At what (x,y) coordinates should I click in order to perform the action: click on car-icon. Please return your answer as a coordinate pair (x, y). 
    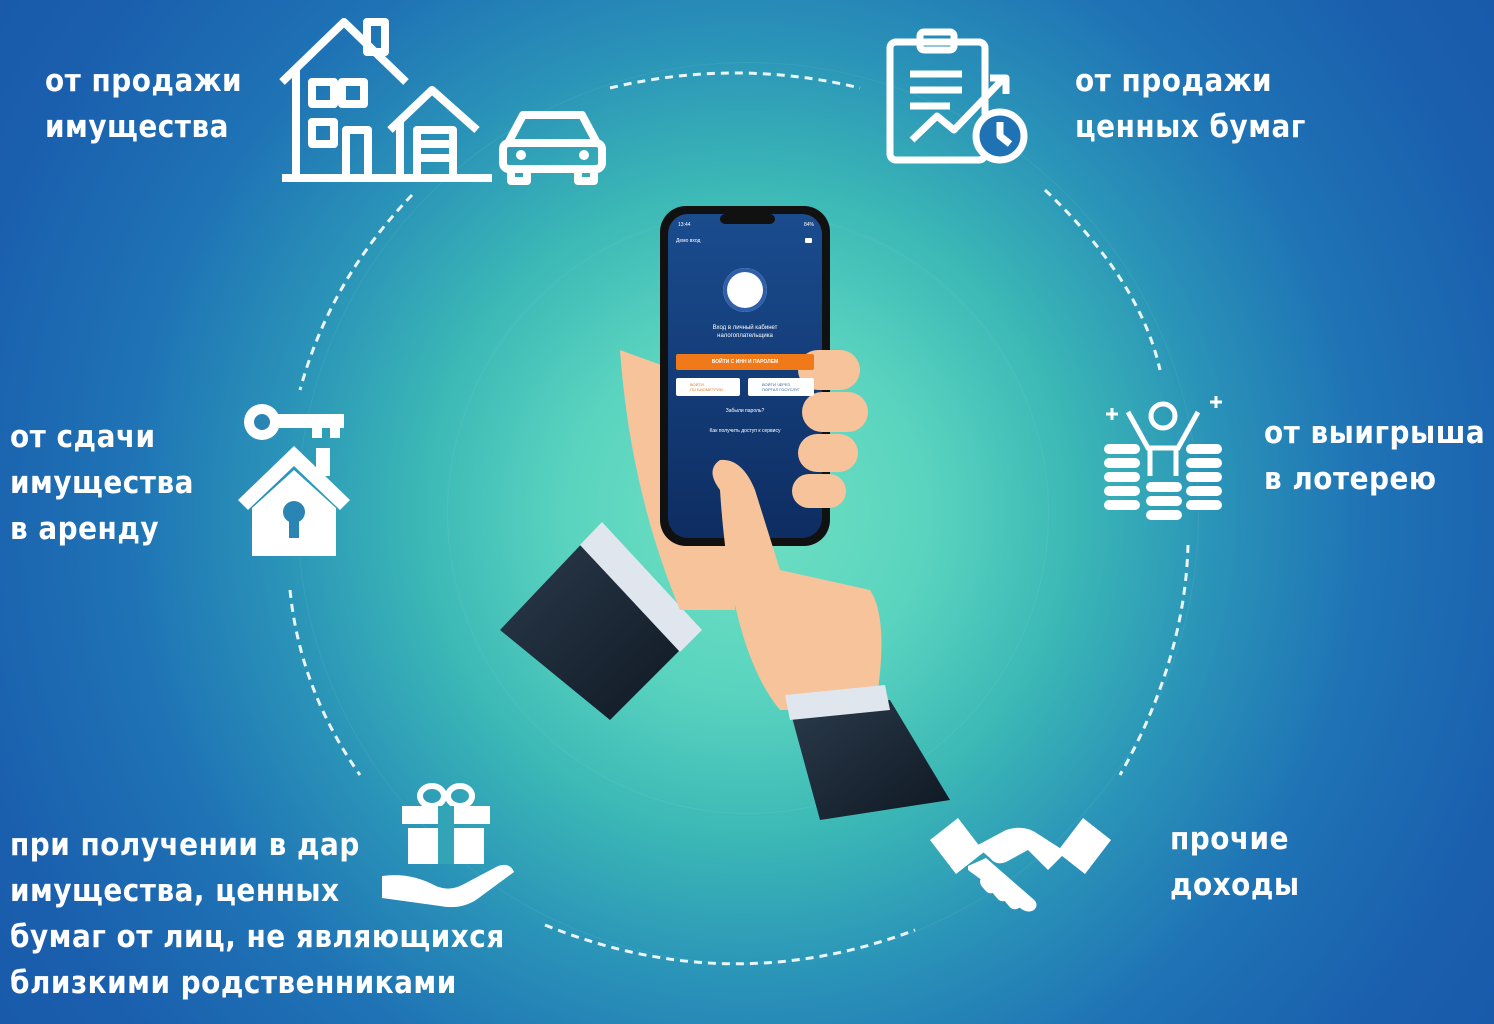
    Looking at the image, I should click on (552, 148).